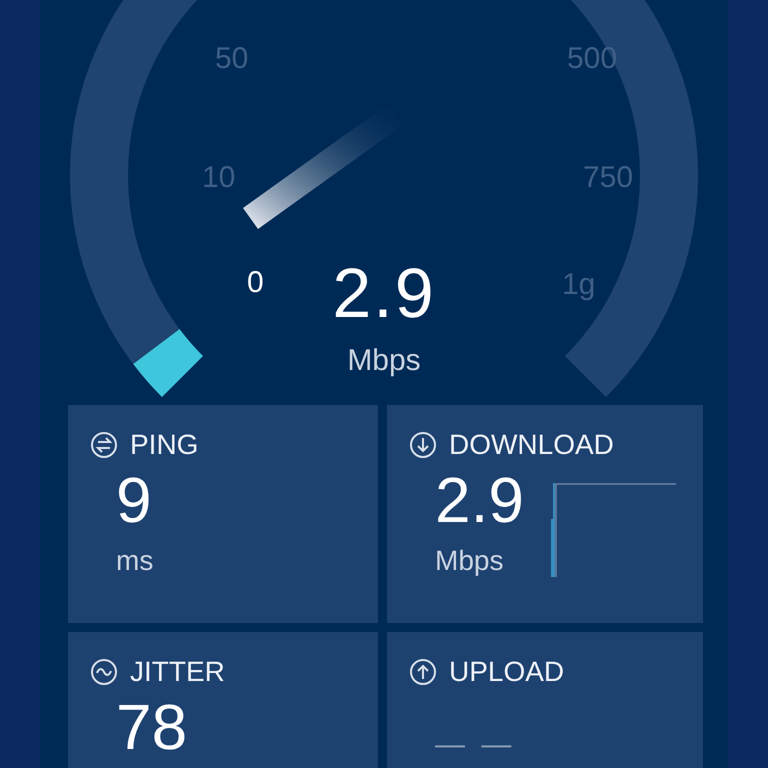 The width and height of the screenshot is (768, 768). Describe the element at coordinates (531, 445) in the screenshot. I see `metric-label: DOWNLOAD` at that location.